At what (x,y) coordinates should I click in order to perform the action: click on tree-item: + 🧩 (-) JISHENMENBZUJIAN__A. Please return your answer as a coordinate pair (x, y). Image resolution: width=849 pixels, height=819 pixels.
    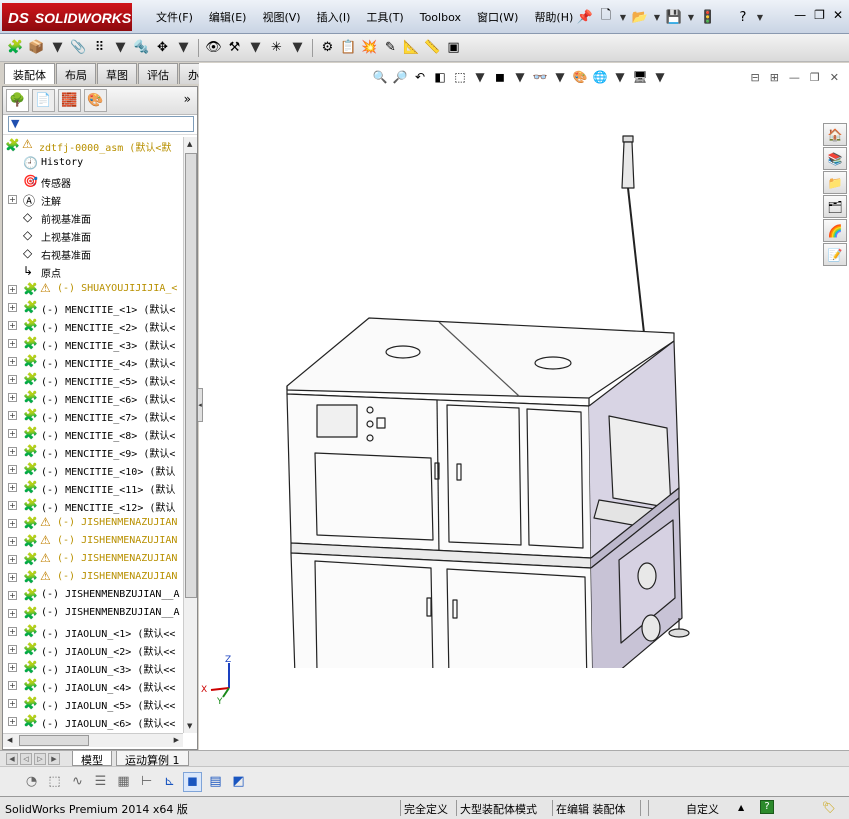
    Looking at the image, I should click on (93, 614).